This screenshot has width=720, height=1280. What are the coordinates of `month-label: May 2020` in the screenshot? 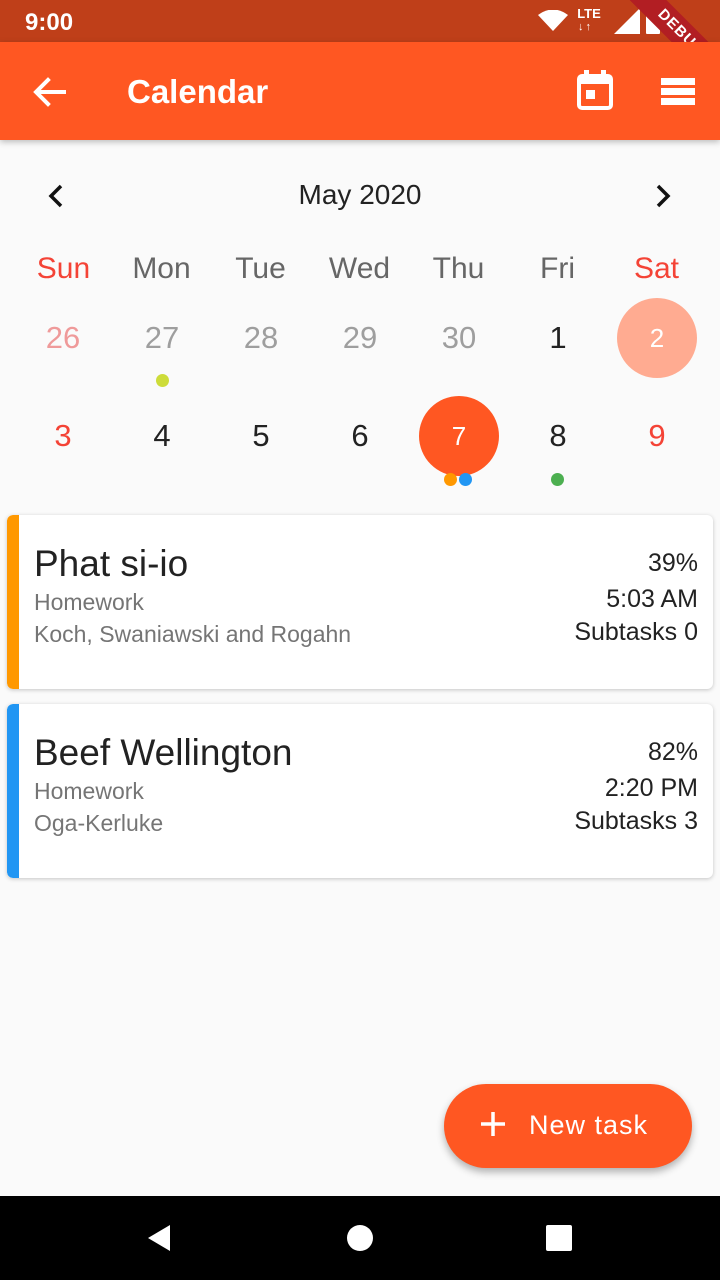 It's located at (360, 194).